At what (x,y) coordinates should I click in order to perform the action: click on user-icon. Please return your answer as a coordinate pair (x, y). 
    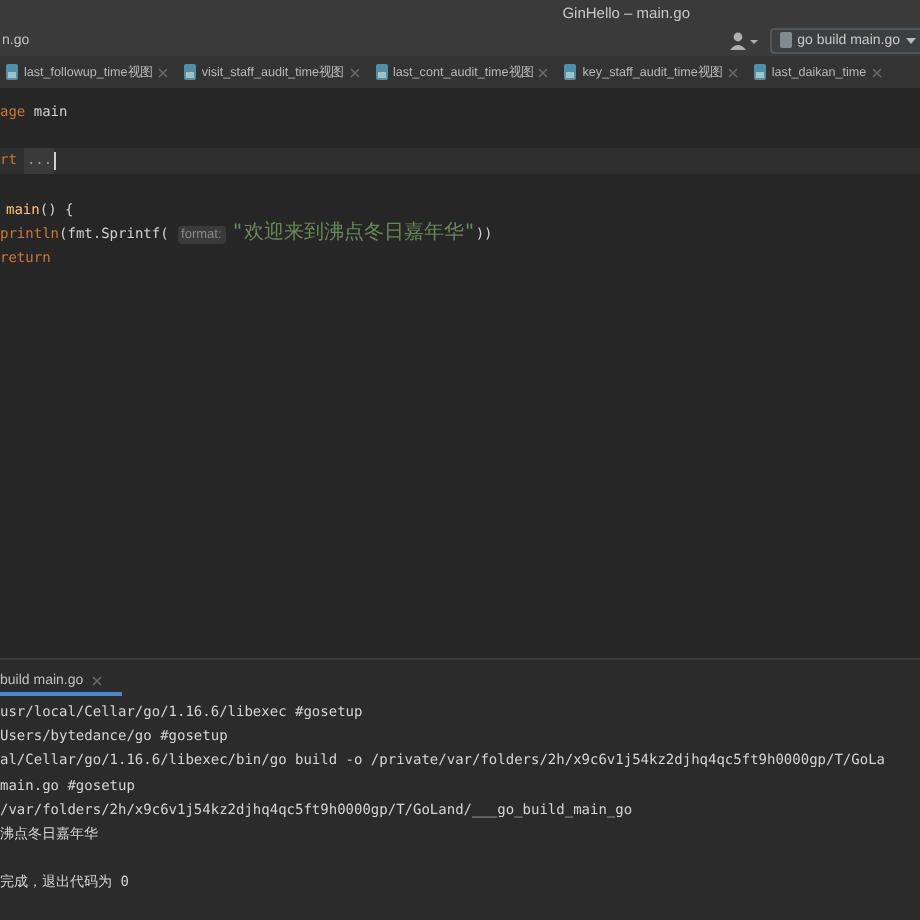
    Looking at the image, I should click on (743, 40).